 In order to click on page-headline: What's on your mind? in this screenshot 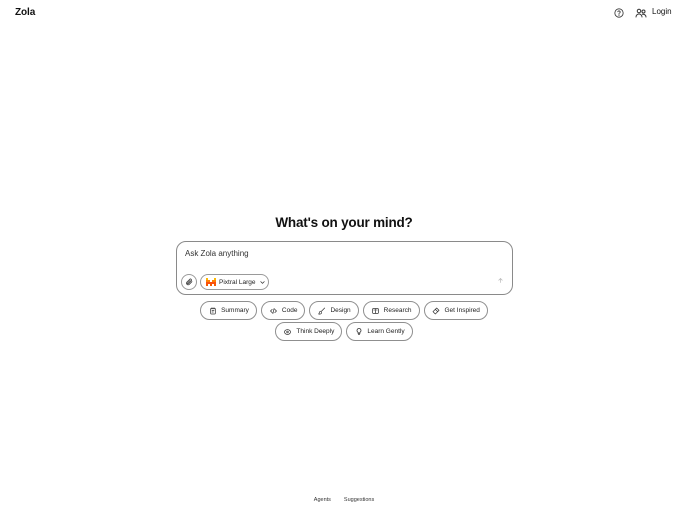, I will do `click(344, 222)`.